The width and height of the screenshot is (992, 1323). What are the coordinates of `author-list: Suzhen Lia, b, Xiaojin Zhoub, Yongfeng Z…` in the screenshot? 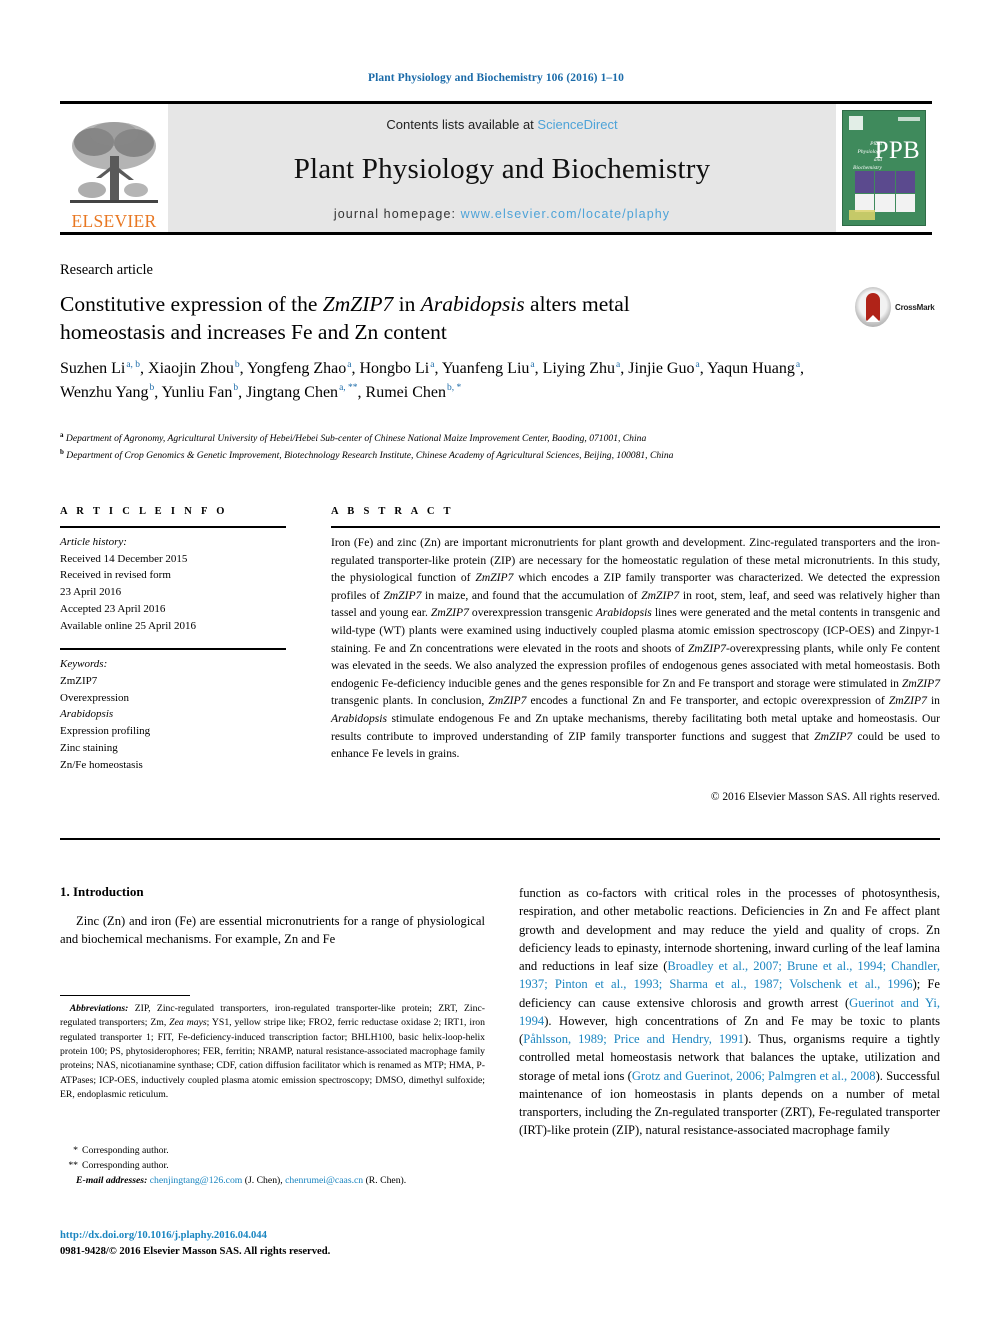 It's located at (432, 380).